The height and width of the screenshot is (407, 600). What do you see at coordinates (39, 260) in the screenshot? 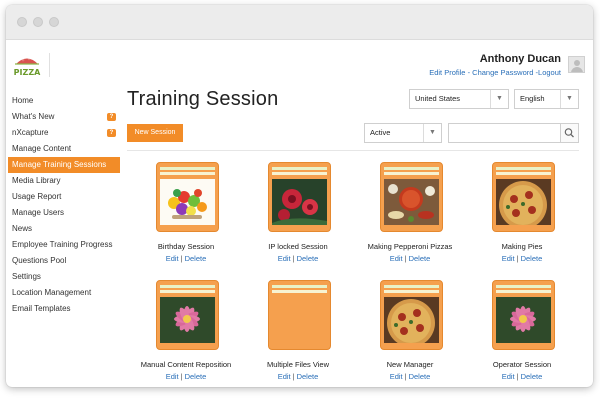
I see `sidebar-item-label: Questions Pool` at bounding box center [39, 260].